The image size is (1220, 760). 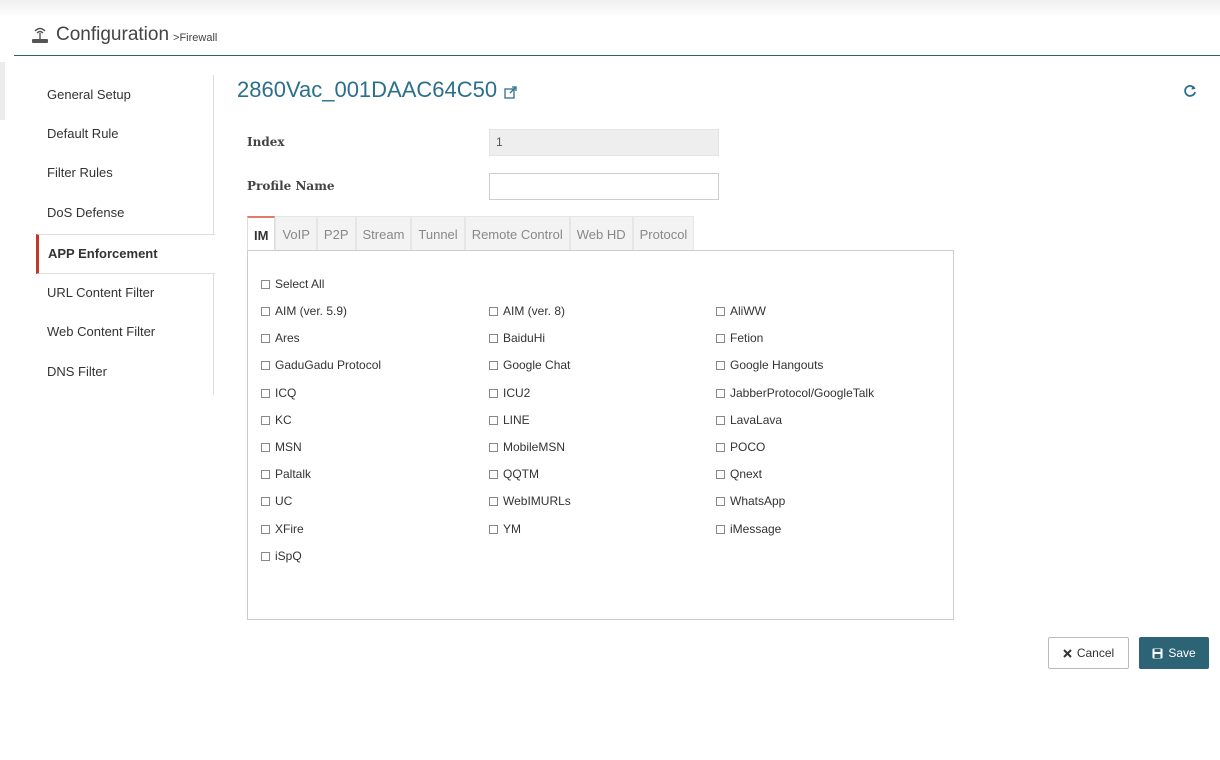 I want to click on top-shade, so click(x=610, y=9).